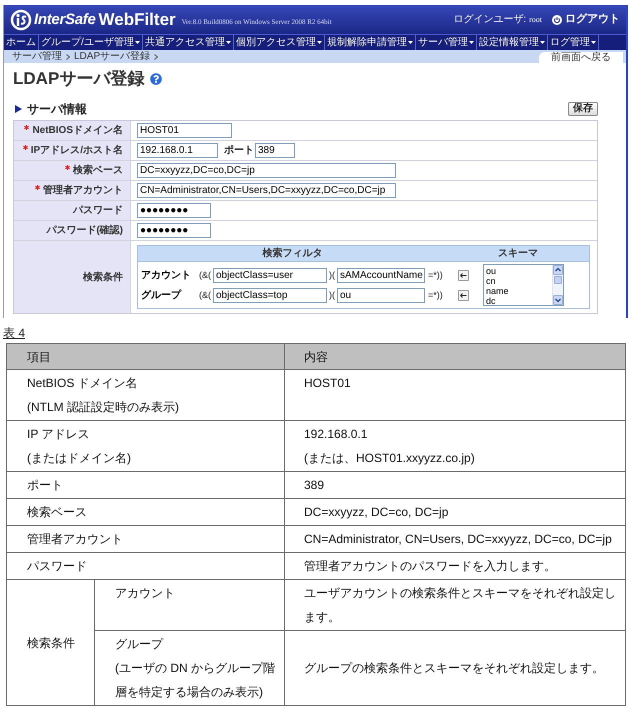 The height and width of the screenshot is (713, 631). What do you see at coordinates (558, 270) in the screenshot?
I see `scroll-up-icon` at bounding box center [558, 270].